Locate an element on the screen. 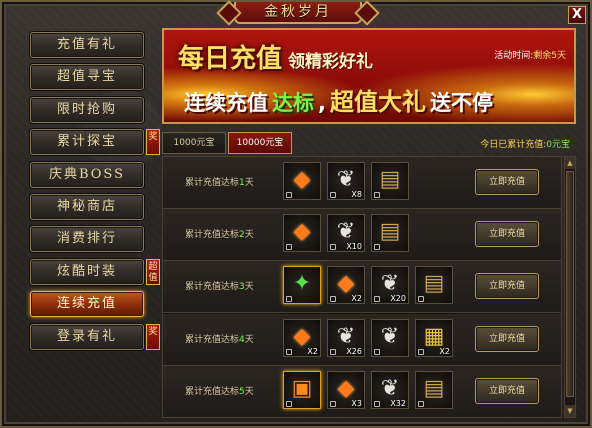 This screenshot has height=428, width=592. scroll-up-arrow-icon: ▲ is located at coordinates (570, 163).